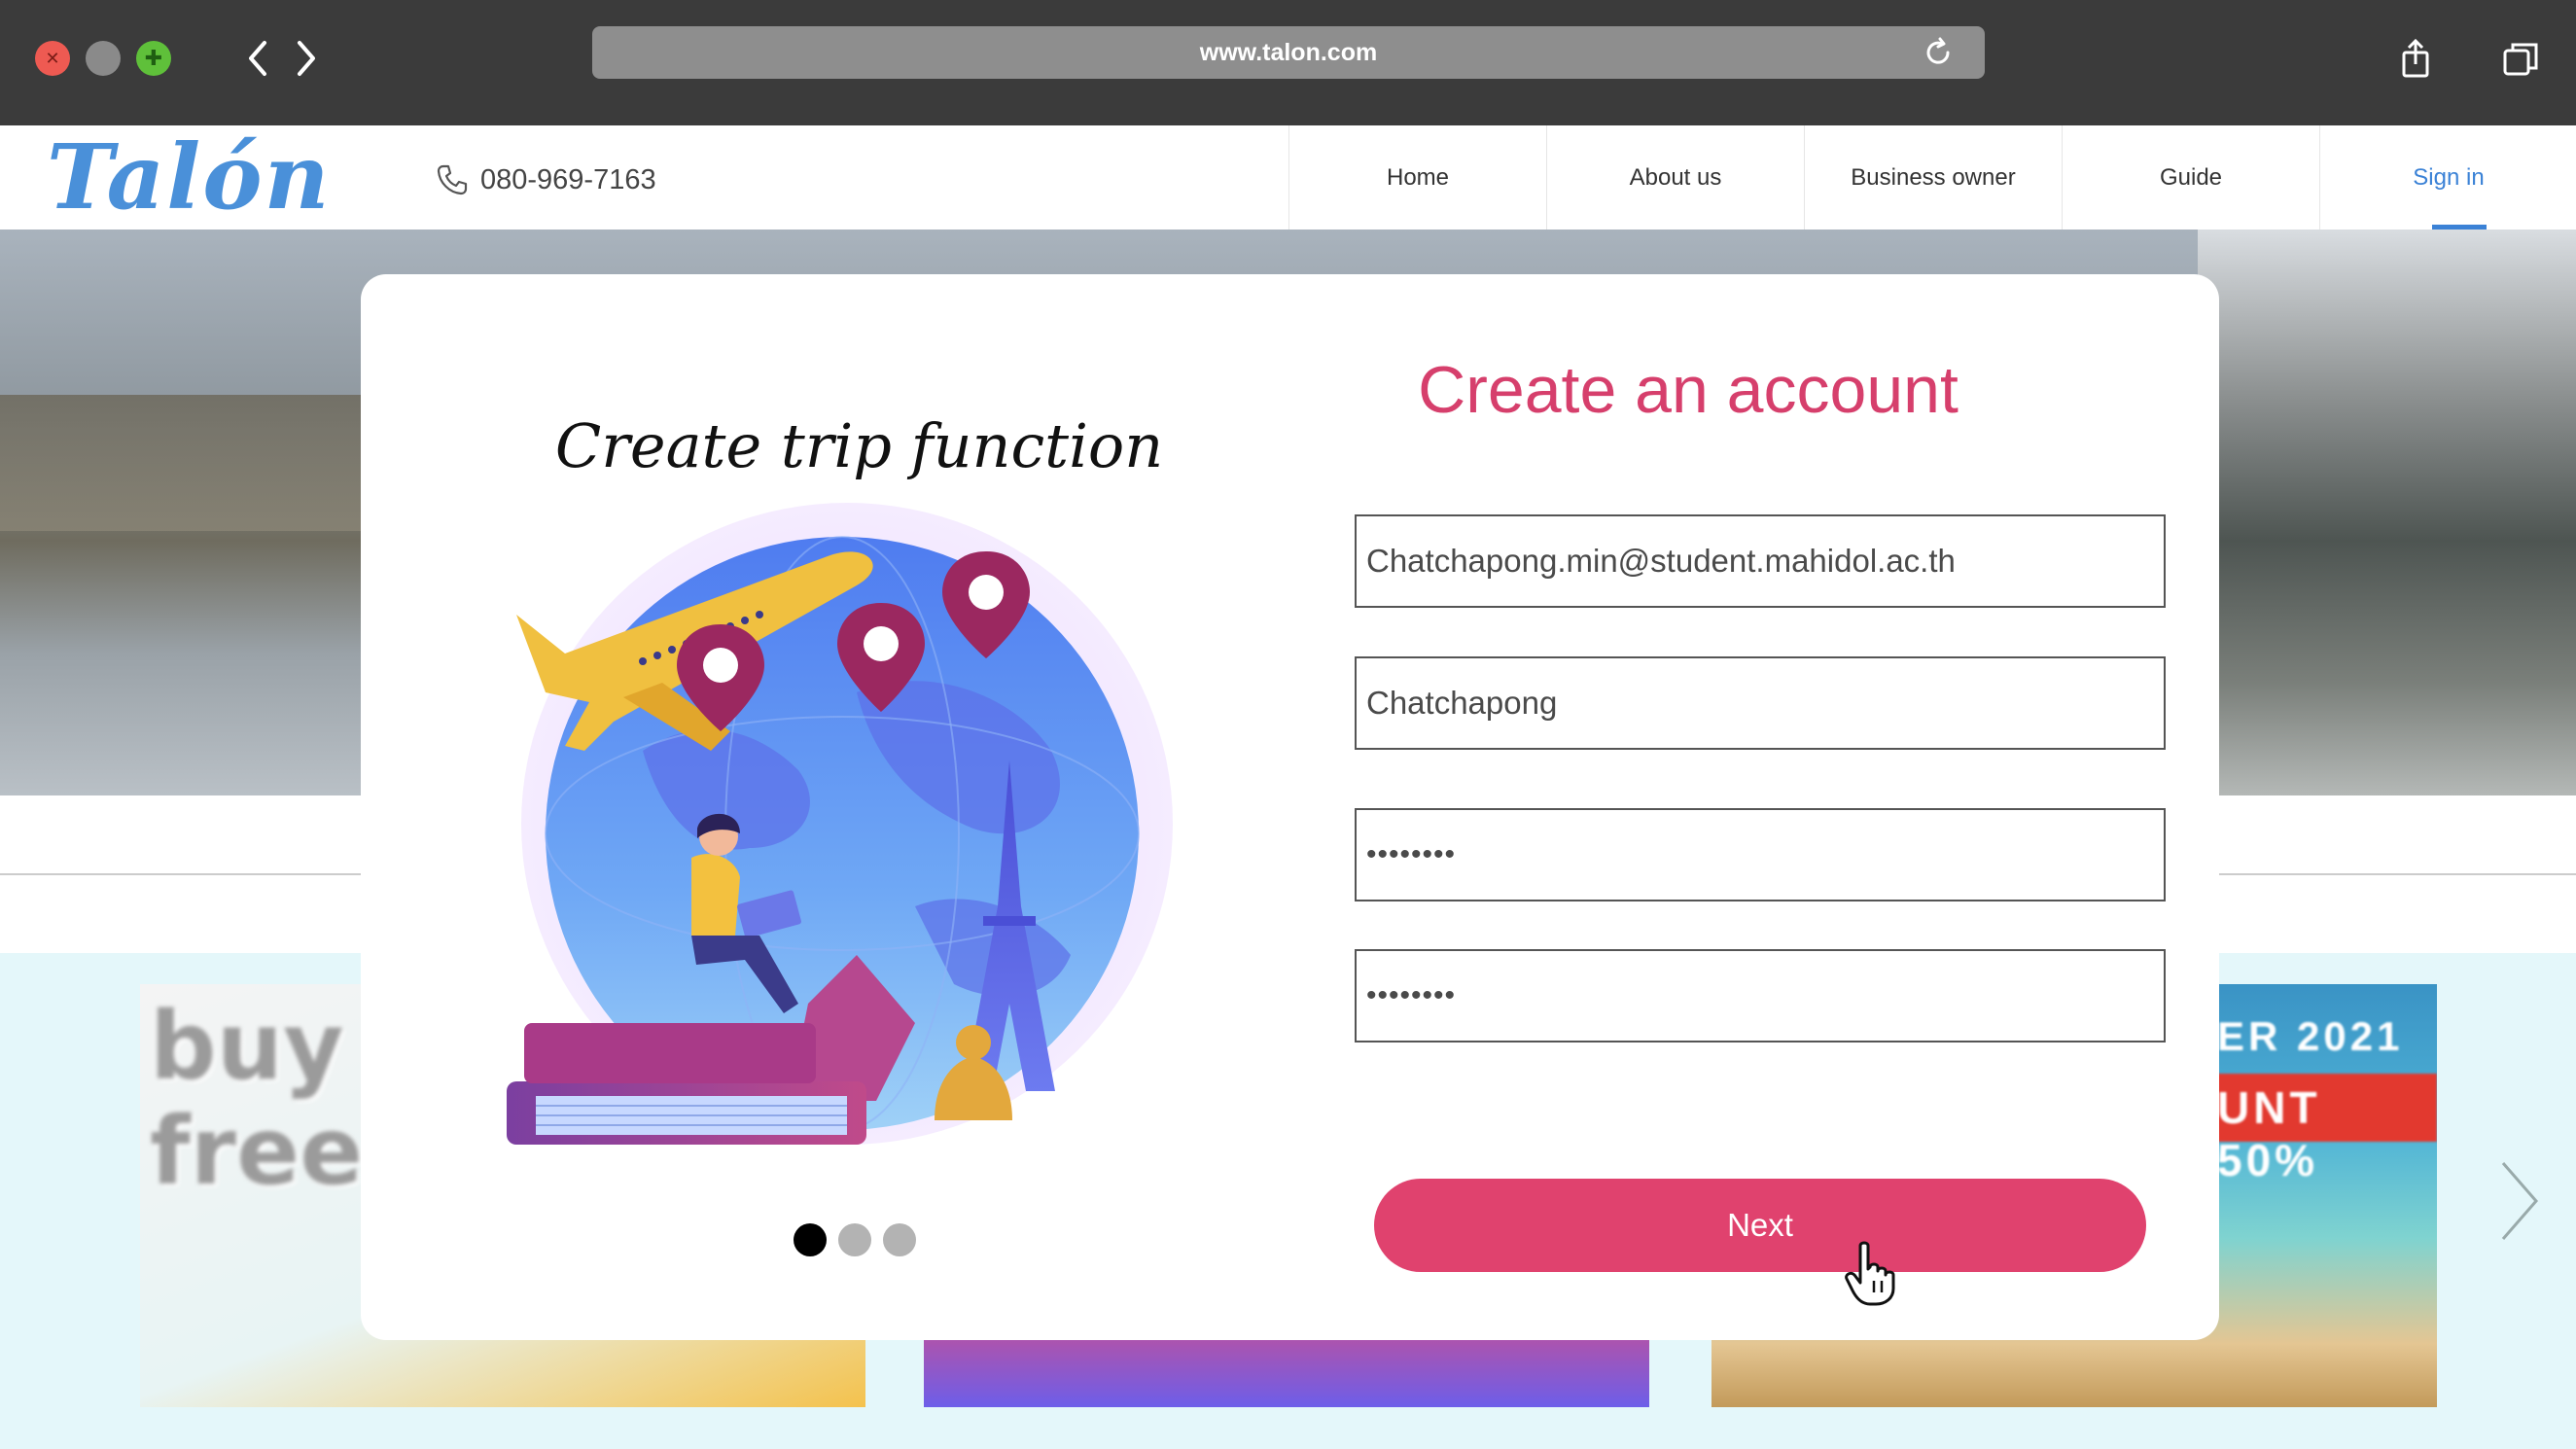 This screenshot has width=2576, height=1449. I want to click on forward-arrow-icon, so click(307, 58).